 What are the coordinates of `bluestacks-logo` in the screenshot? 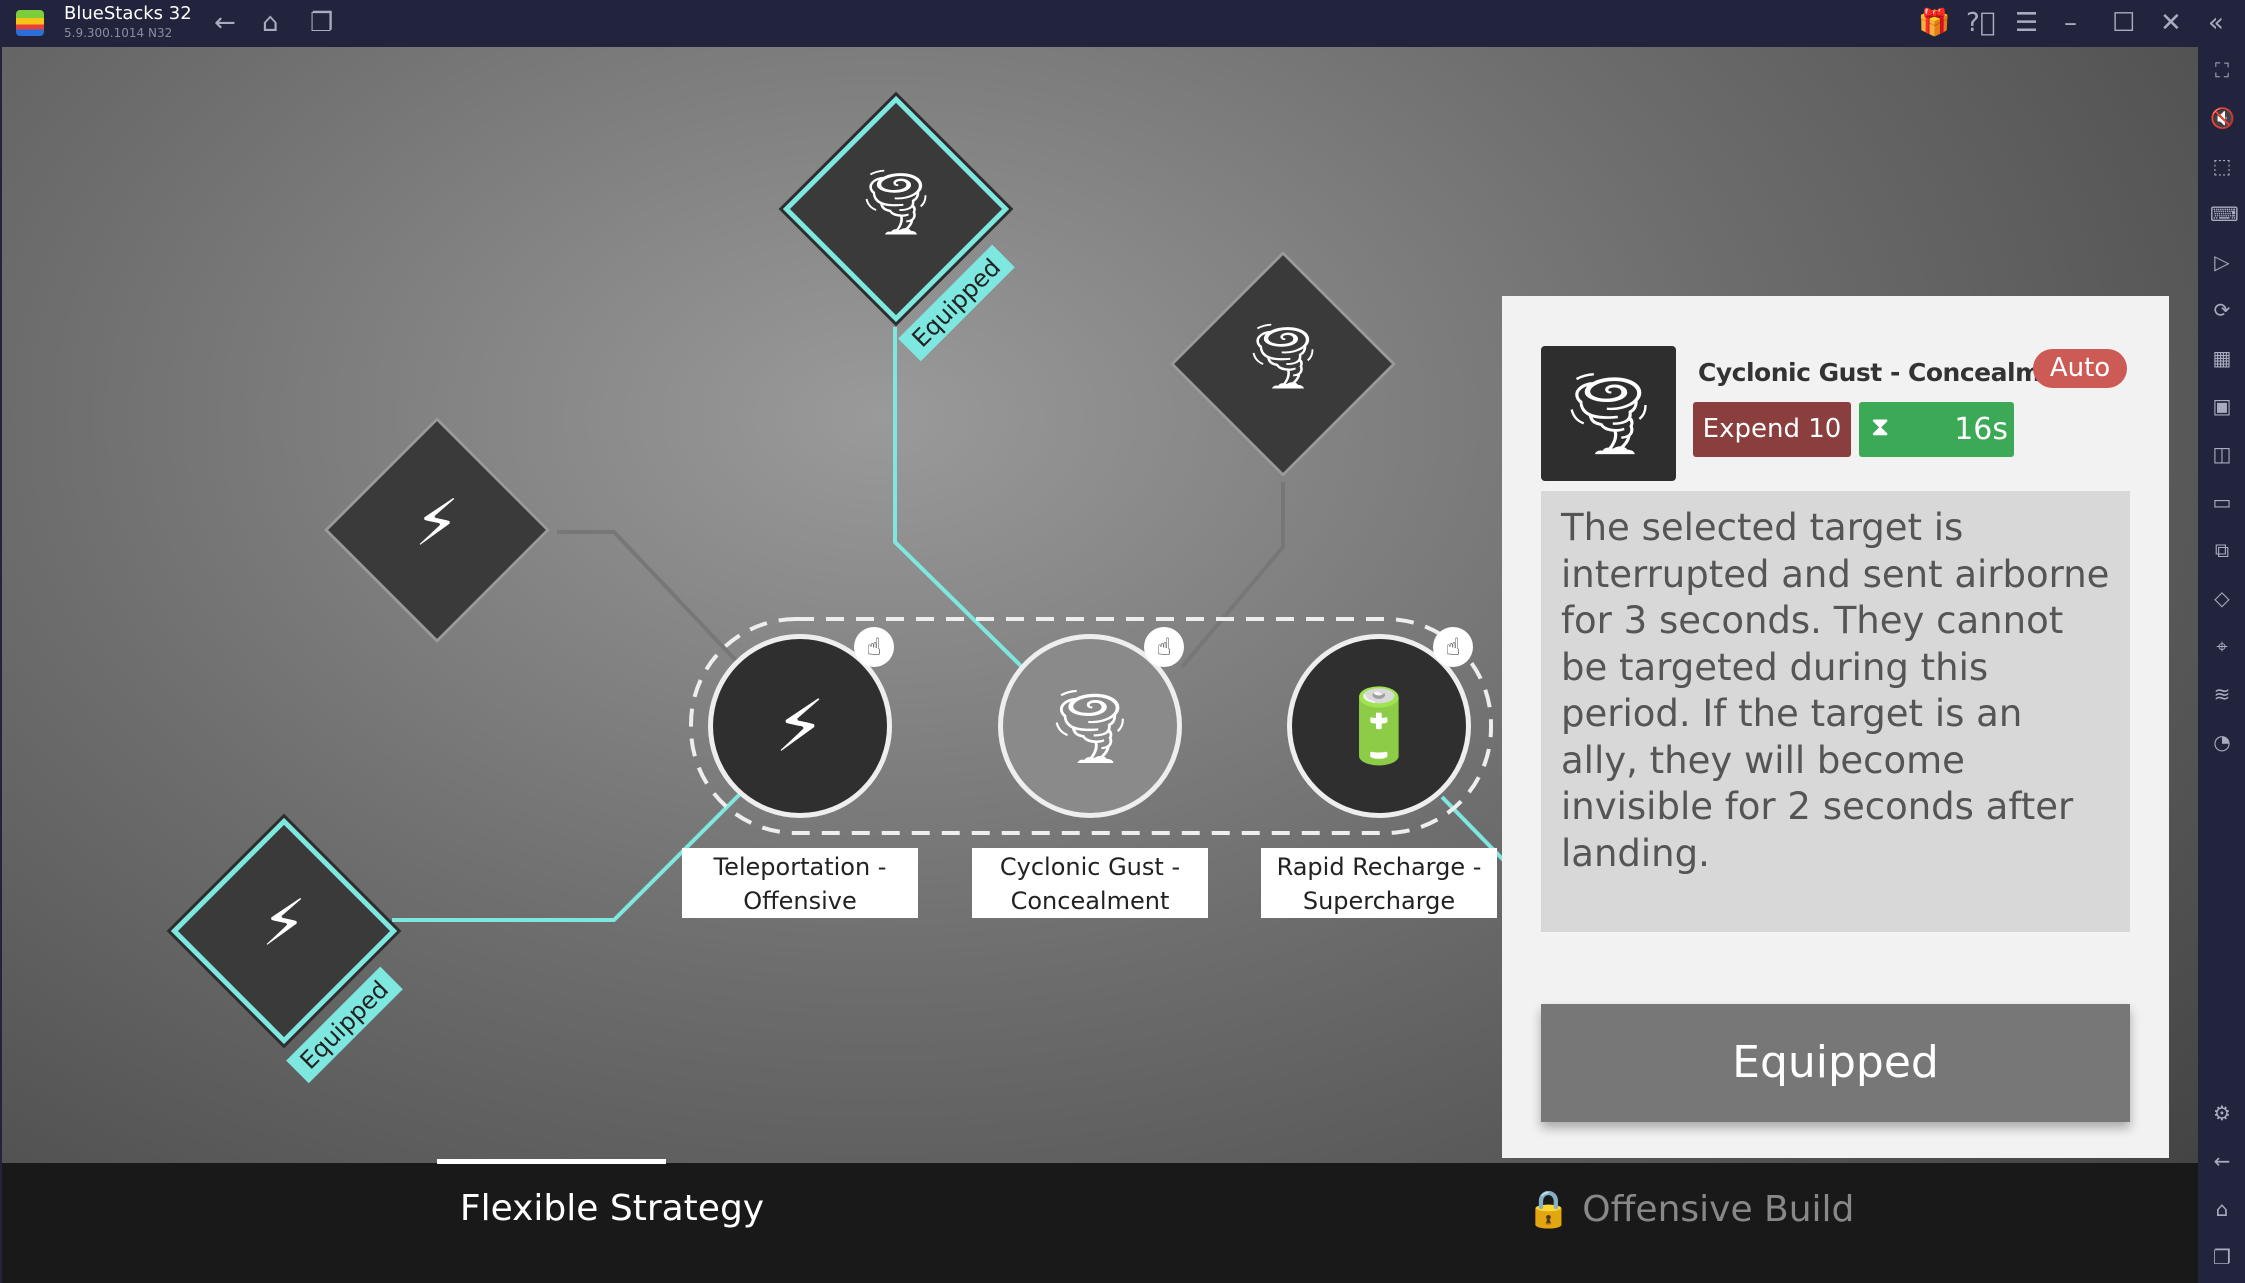 It's located at (30, 23).